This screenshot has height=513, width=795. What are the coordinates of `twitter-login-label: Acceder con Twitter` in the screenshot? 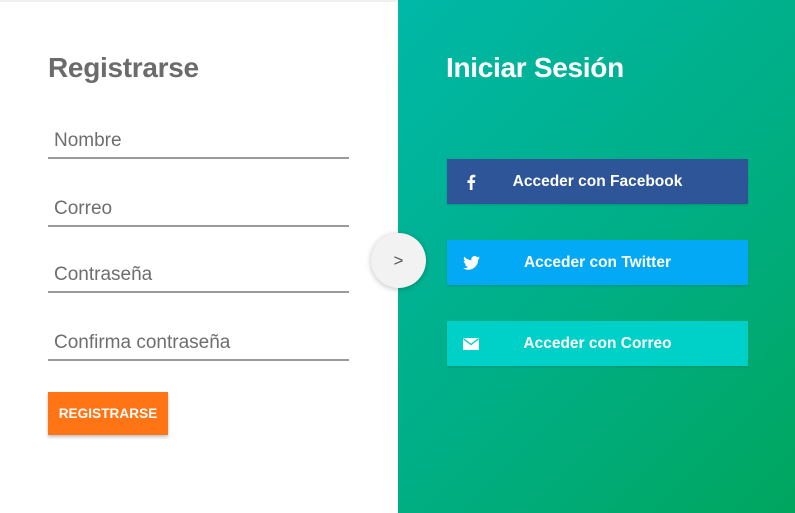 It's located at (597, 262).